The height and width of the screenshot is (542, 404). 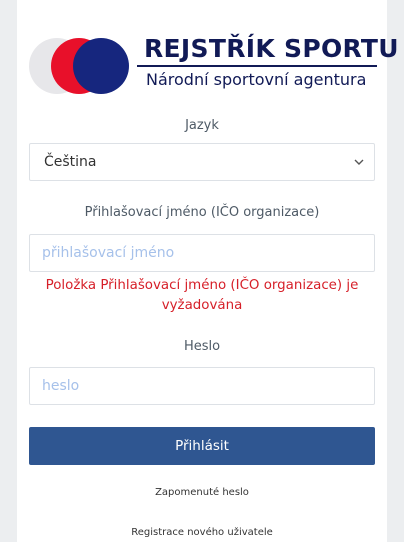 What do you see at coordinates (202, 386) in the screenshot?
I see `password-input` at bounding box center [202, 386].